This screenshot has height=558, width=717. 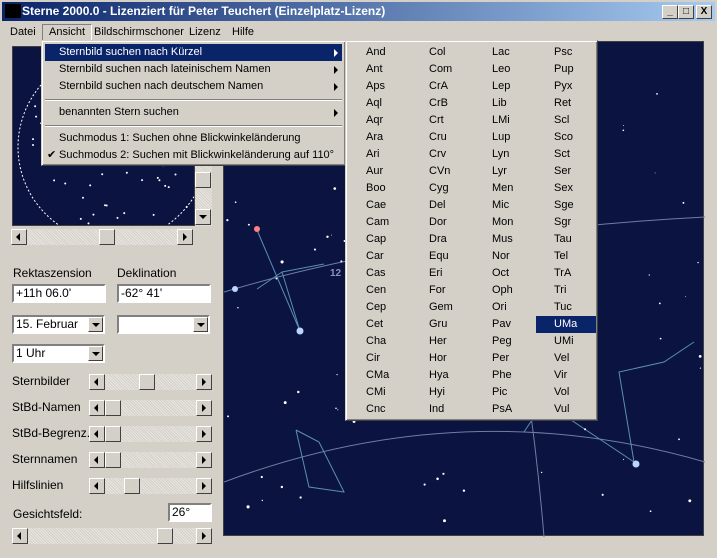 I want to click on constellation-ind: Ind, so click(x=441, y=409).